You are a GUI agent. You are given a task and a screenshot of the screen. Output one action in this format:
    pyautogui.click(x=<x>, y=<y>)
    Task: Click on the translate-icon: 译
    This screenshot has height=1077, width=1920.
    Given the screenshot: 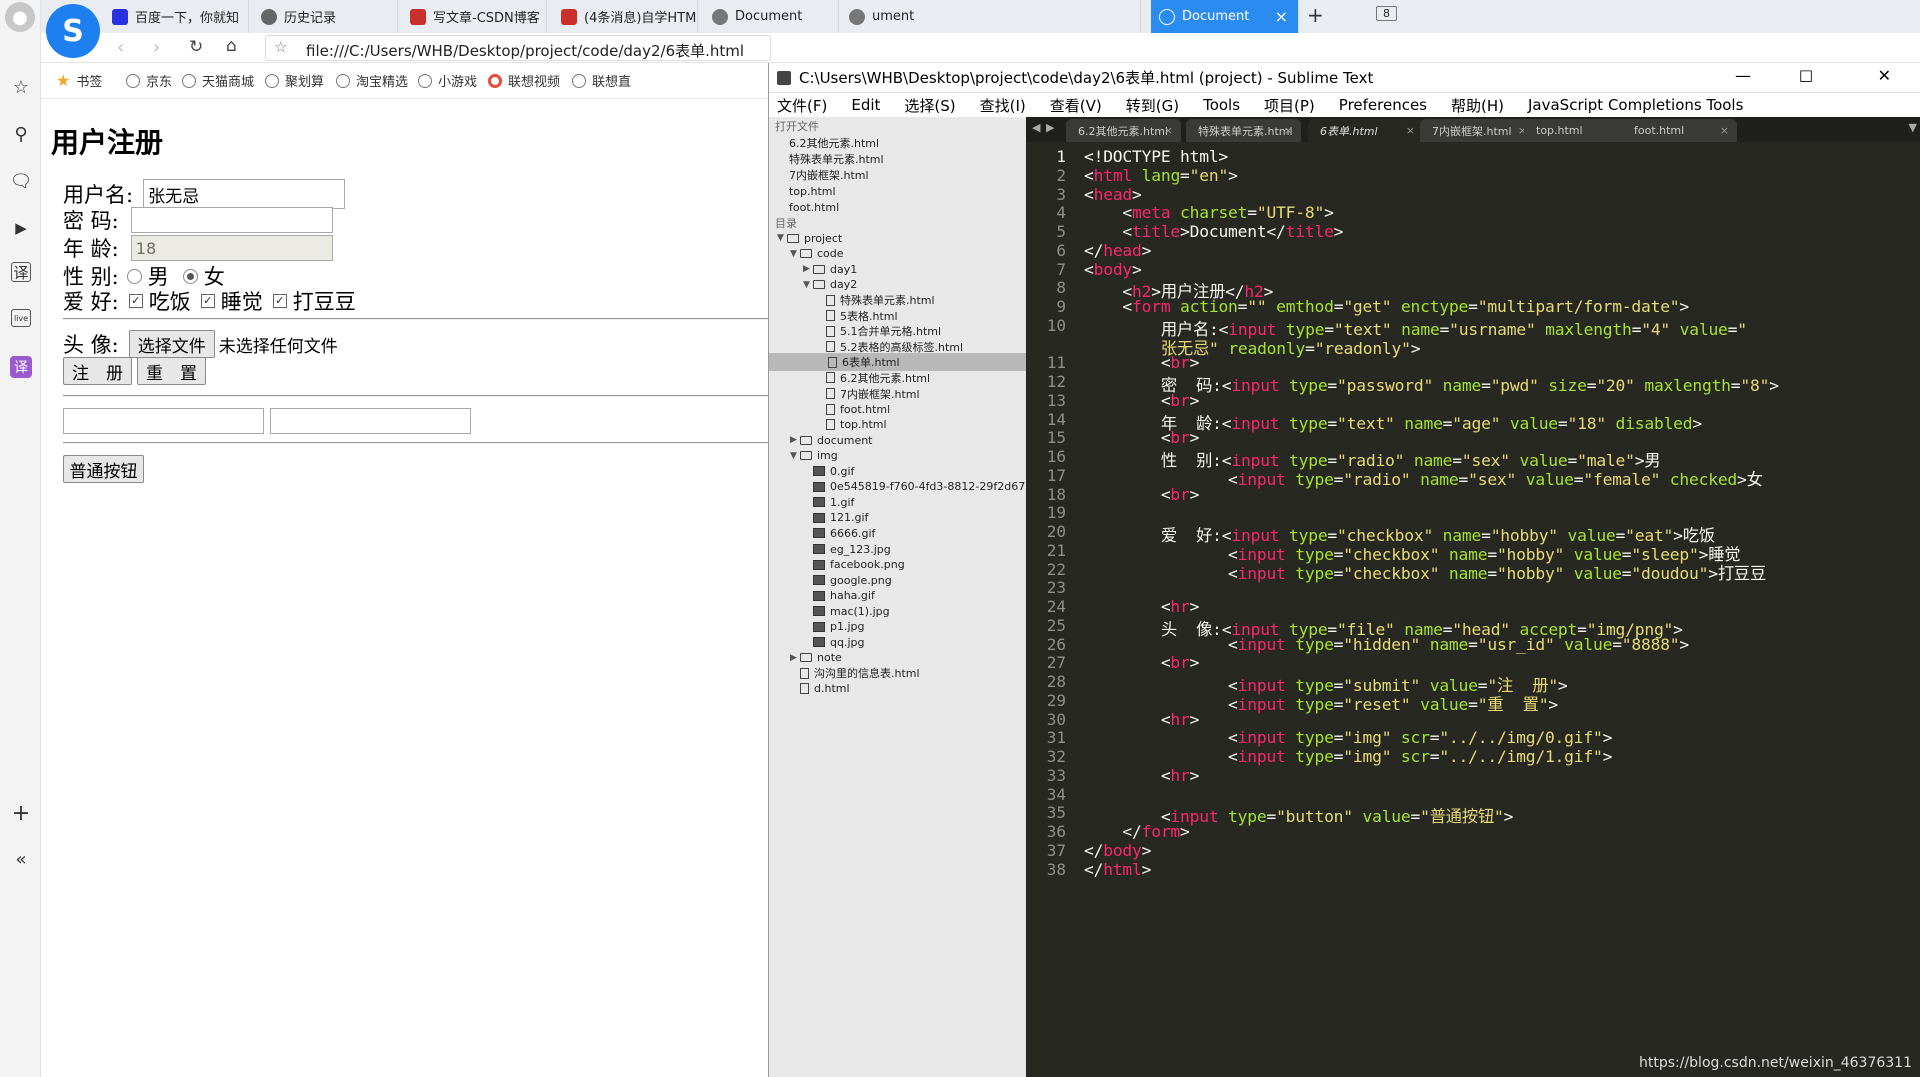 What is the action you would take?
    pyautogui.click(x=21, y=272)
    